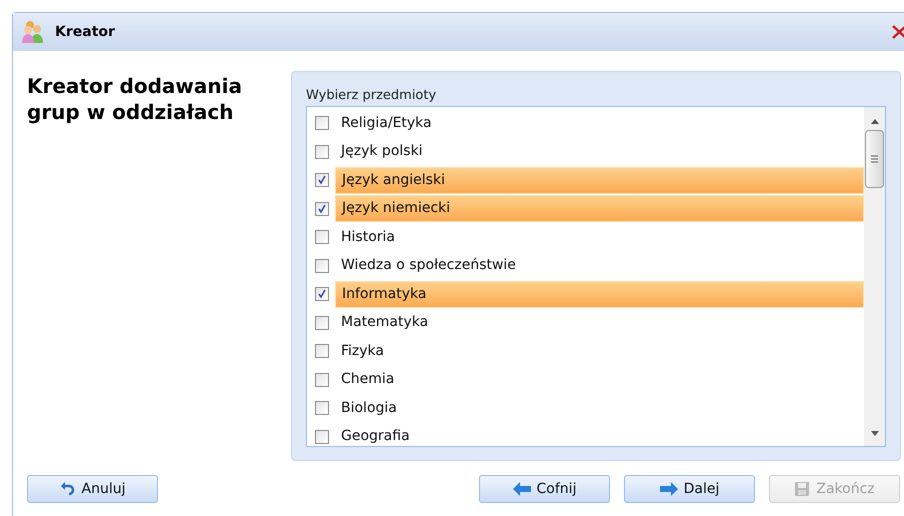 This screenshot has height=516, width=904. What do you see at coordinates (599, 152) in the screenshot?
I see `subject-item: Język polski` at bounding box center [599, 152].